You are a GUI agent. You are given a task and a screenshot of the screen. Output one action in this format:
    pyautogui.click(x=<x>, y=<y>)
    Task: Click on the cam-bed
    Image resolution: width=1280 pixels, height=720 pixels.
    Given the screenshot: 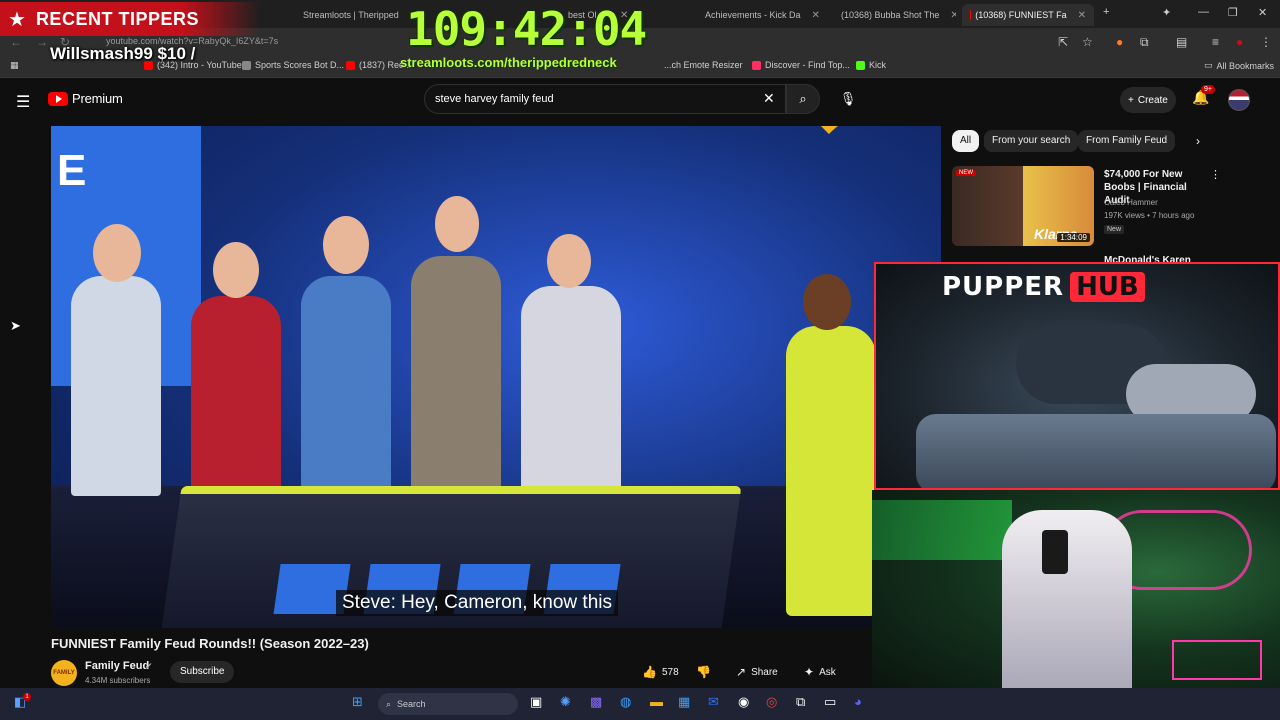 What is the action you would take?
    pyautogui.click(x=1096, y=451)
    